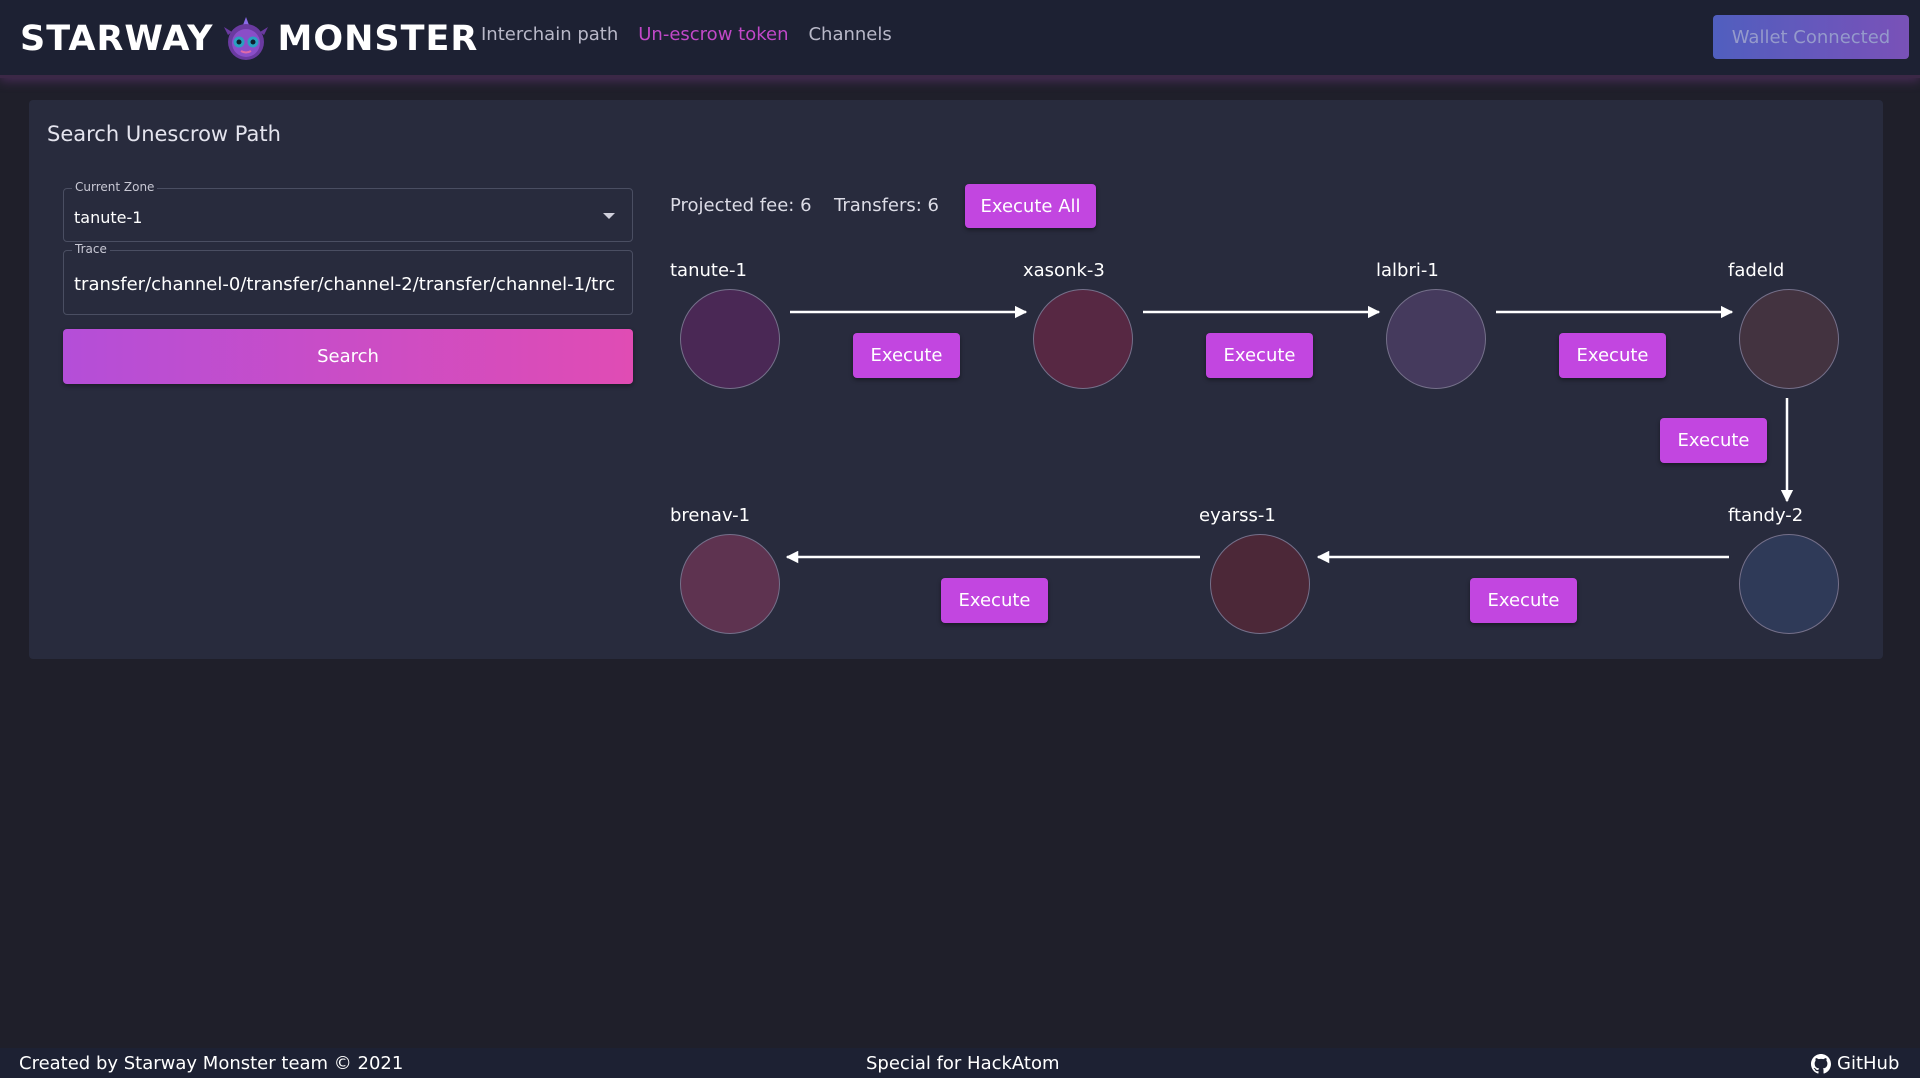 Image resolution: width=1920 pixels, height=1078 pixels. Describe the element at coordinates (245, 38) in the screenshot. I see `monster-mascot-icon` at that location.